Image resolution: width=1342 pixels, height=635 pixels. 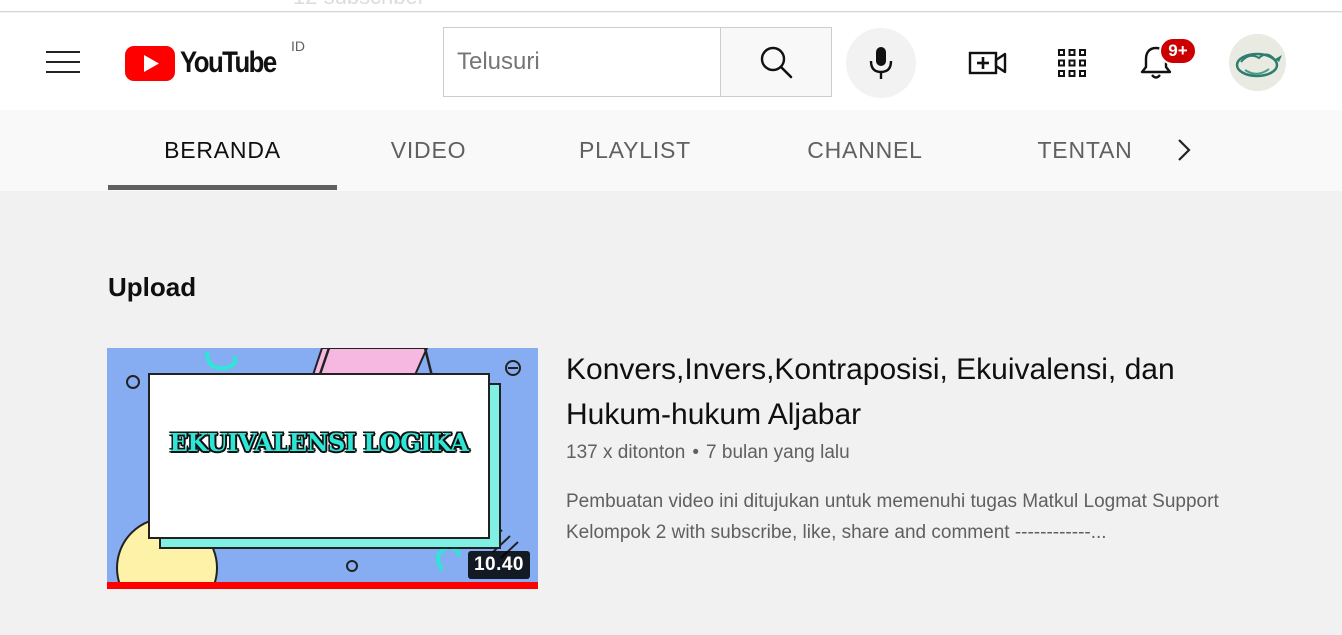 I want to click on country-code: ID, so click(x=298, y=46).